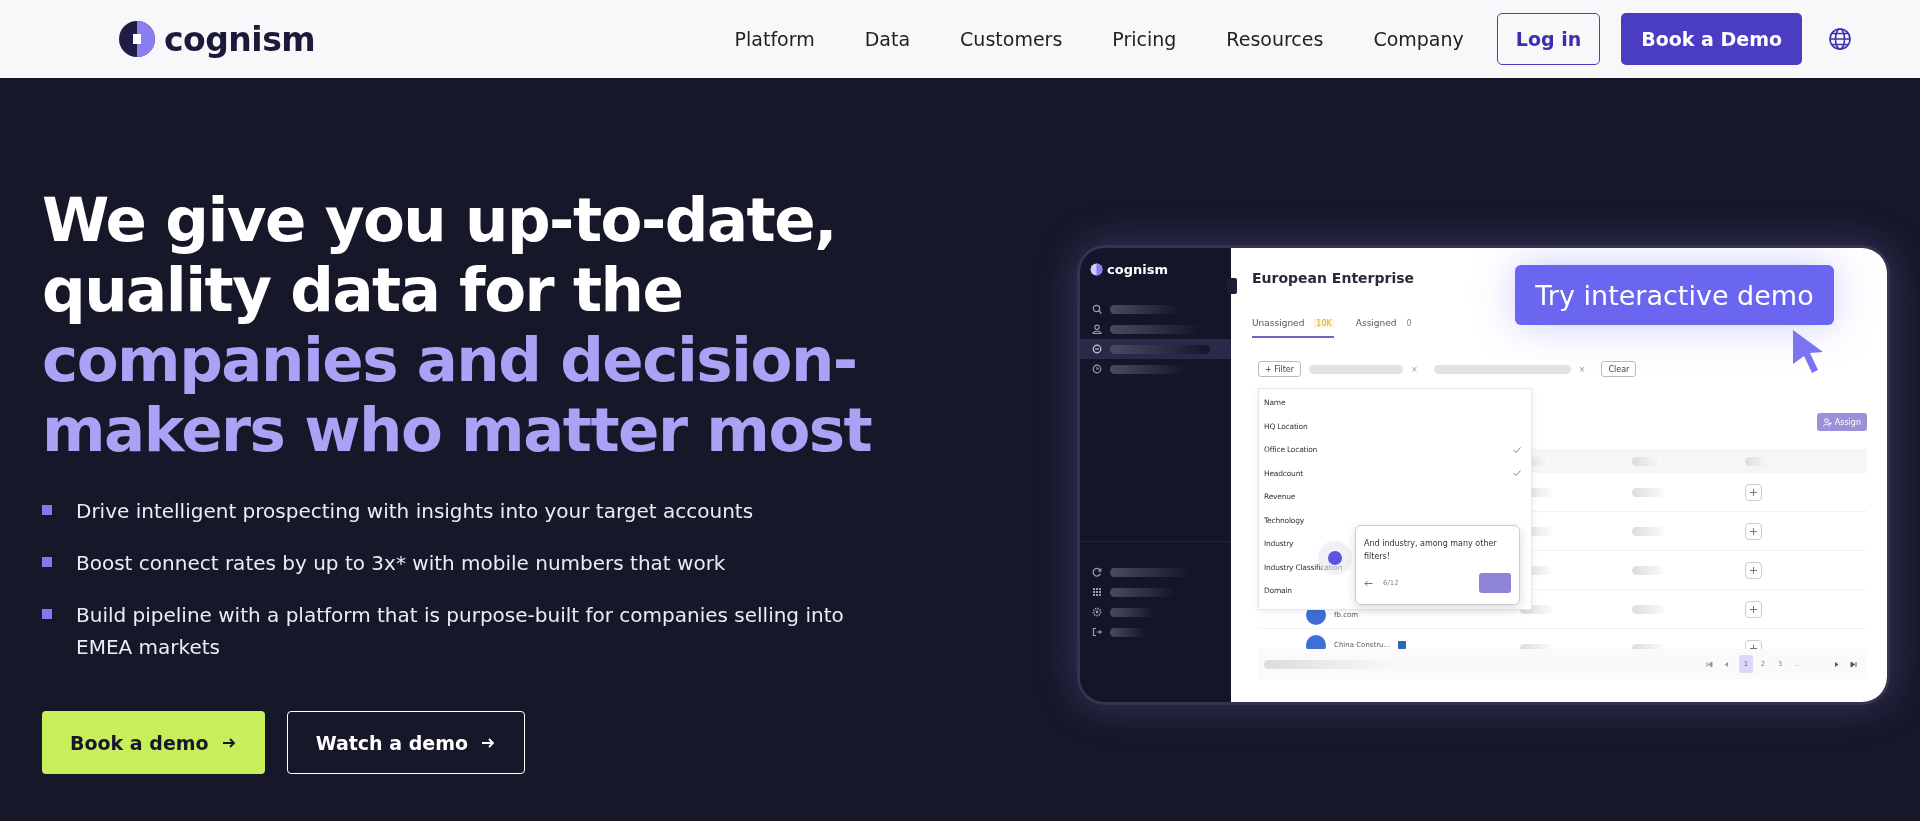 This screenshot has height=821, width=1920. Describe the element at coordinates (1137, 269) in the screenshot. I see `logo-text: cognism` at that location.